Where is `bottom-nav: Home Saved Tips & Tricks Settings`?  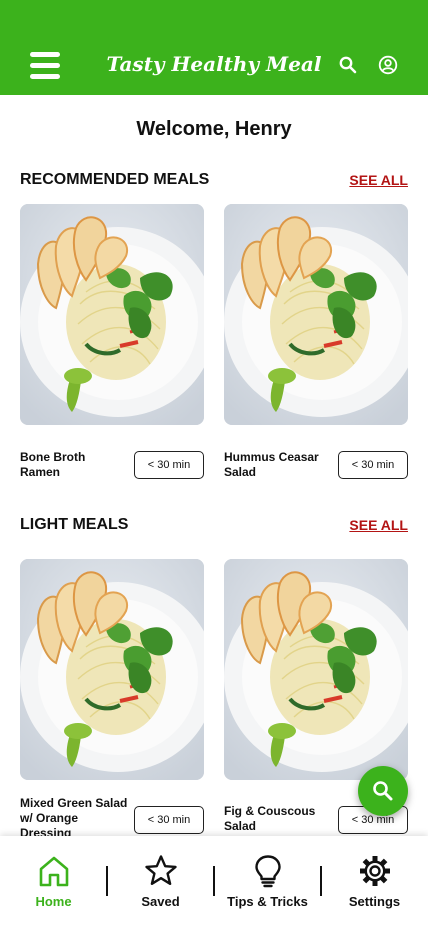 bottom-nav: Home Saved Tips & Tricks Settings is located at coordinates (214, 881).